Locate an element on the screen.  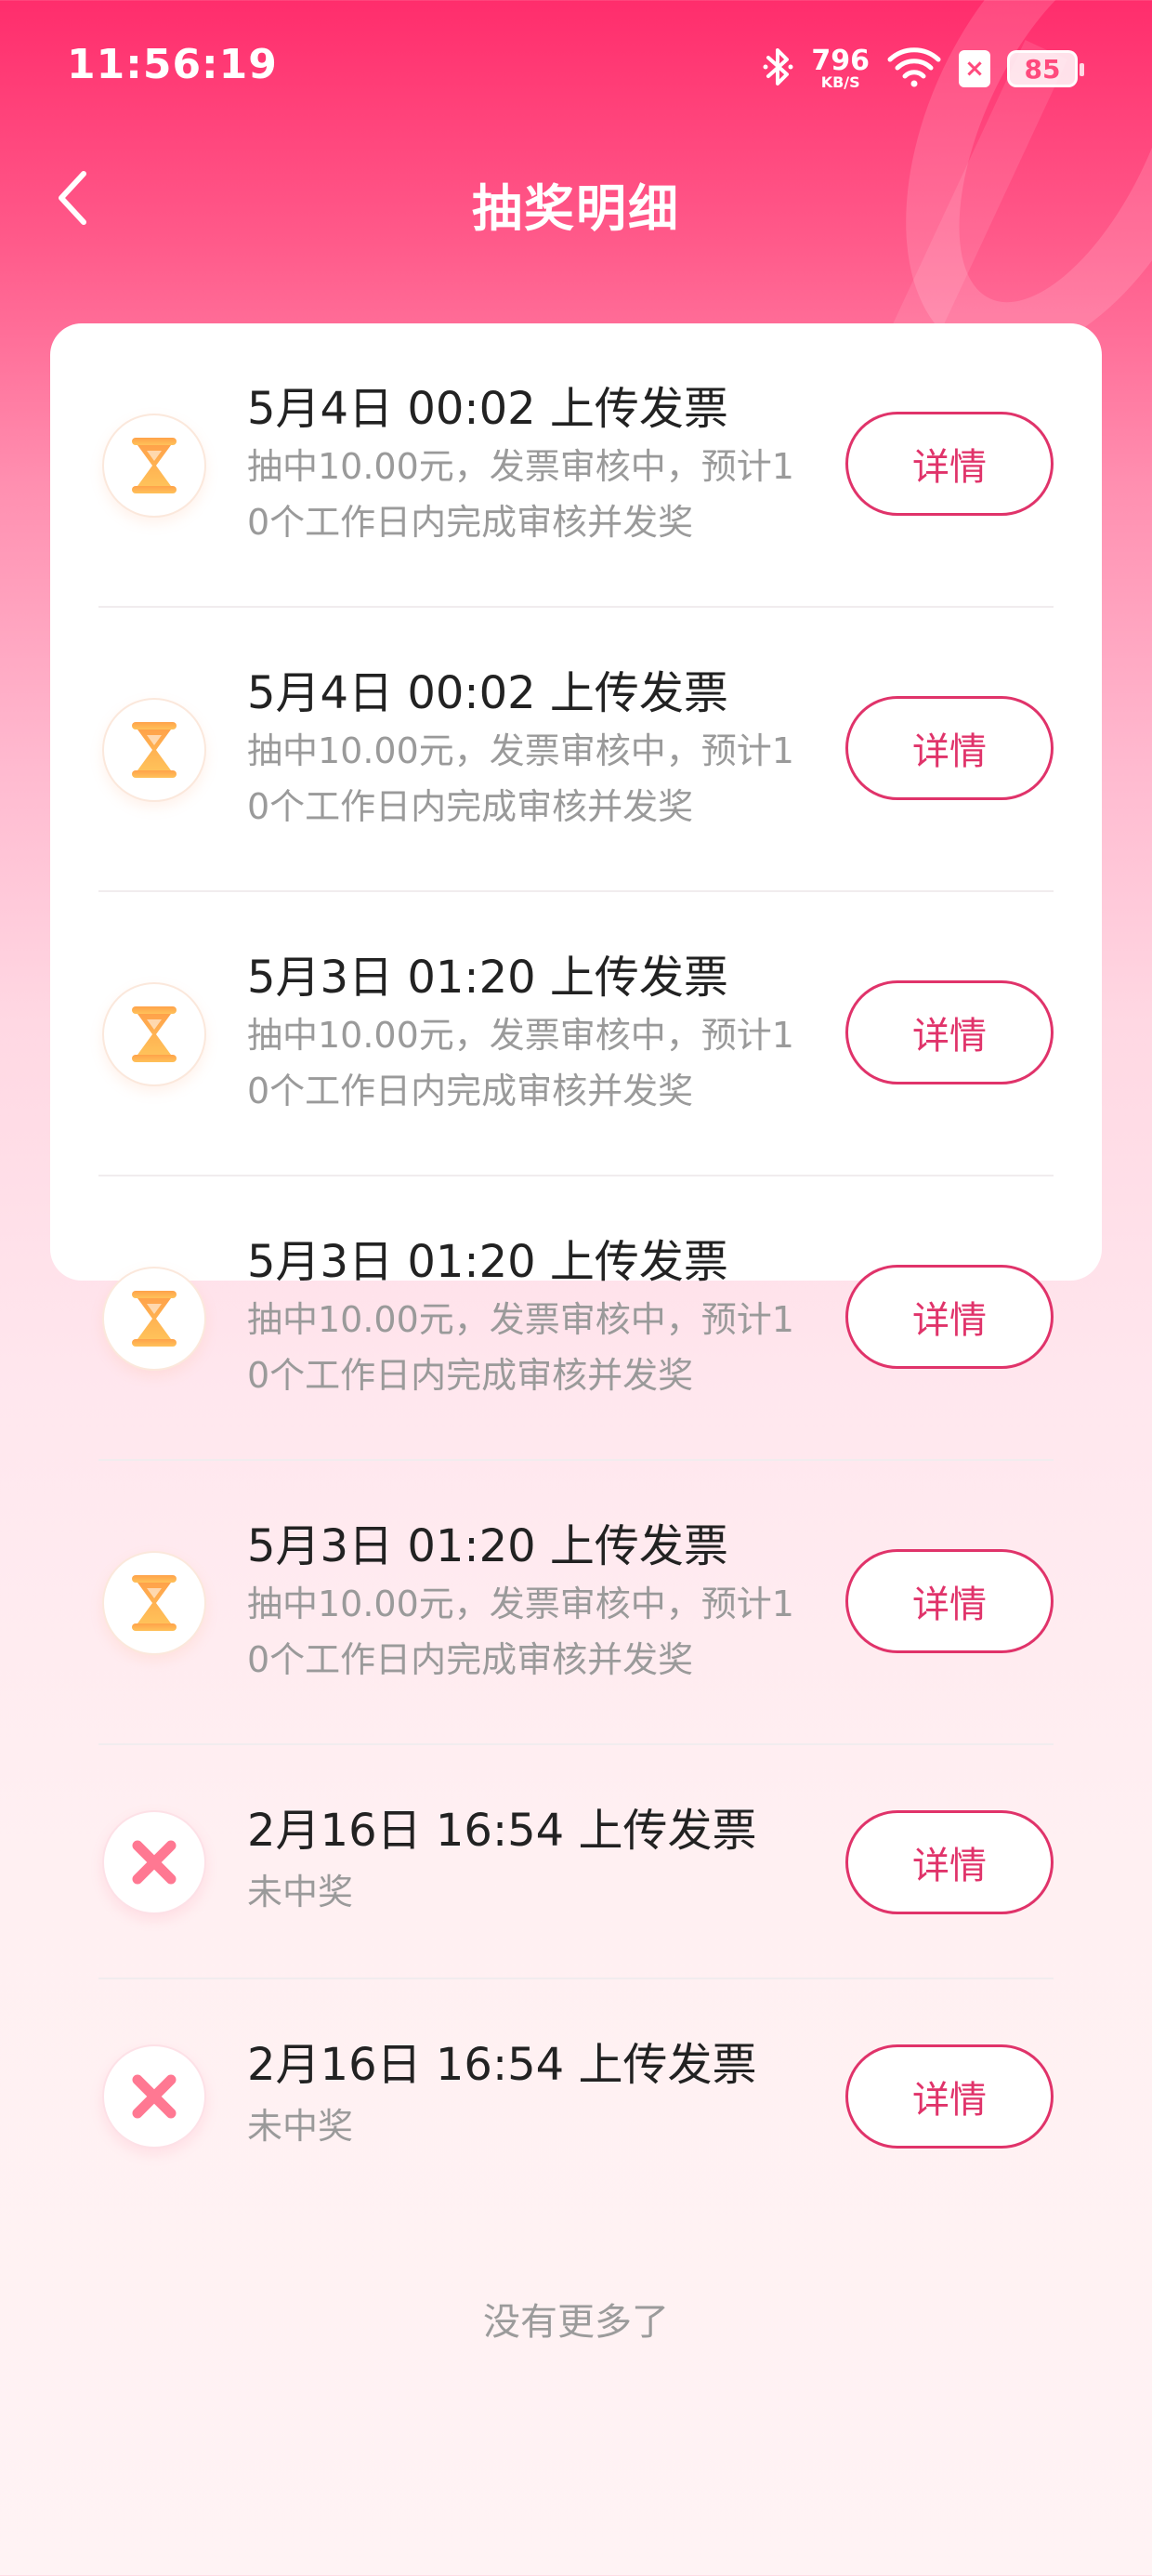
wifi-icon is located at coordinates (914, 68).